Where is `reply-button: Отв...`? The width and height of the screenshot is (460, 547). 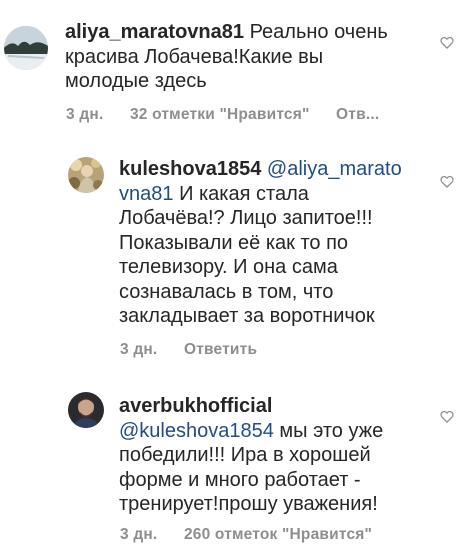
reply-button: Отв... is located at coordinates (357, 114).